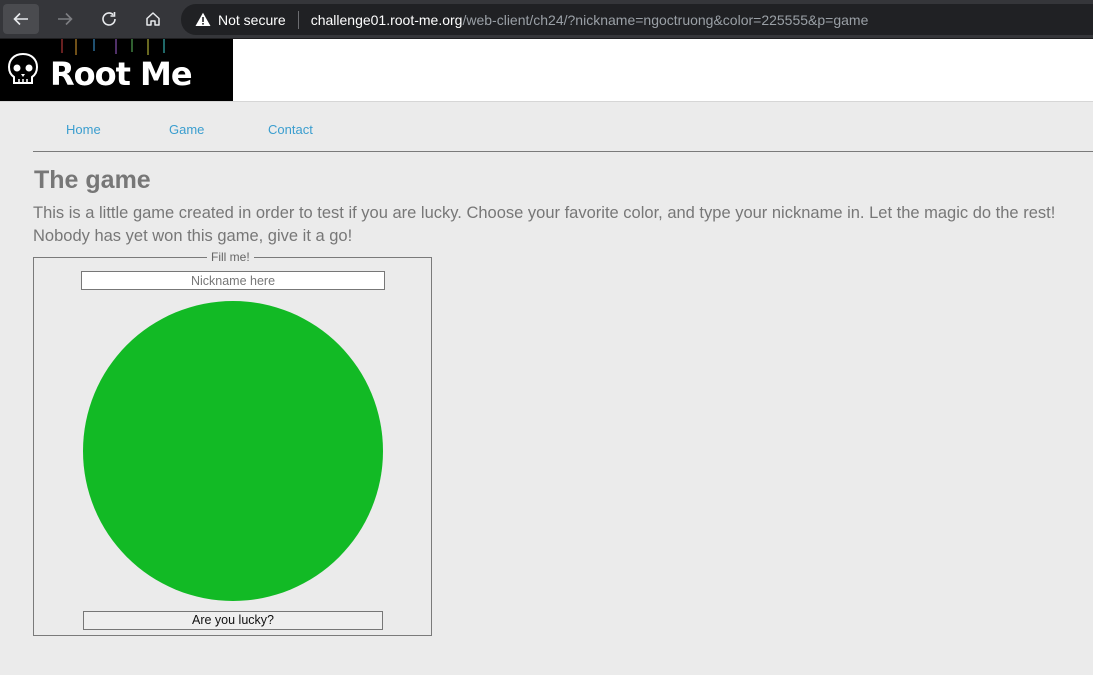 This screenshot has height=675, width=1093. What do you see at coordinates (121, 74) in the screenshot?
I see `logo-text: Root Me` at bounding box center [121, 74].